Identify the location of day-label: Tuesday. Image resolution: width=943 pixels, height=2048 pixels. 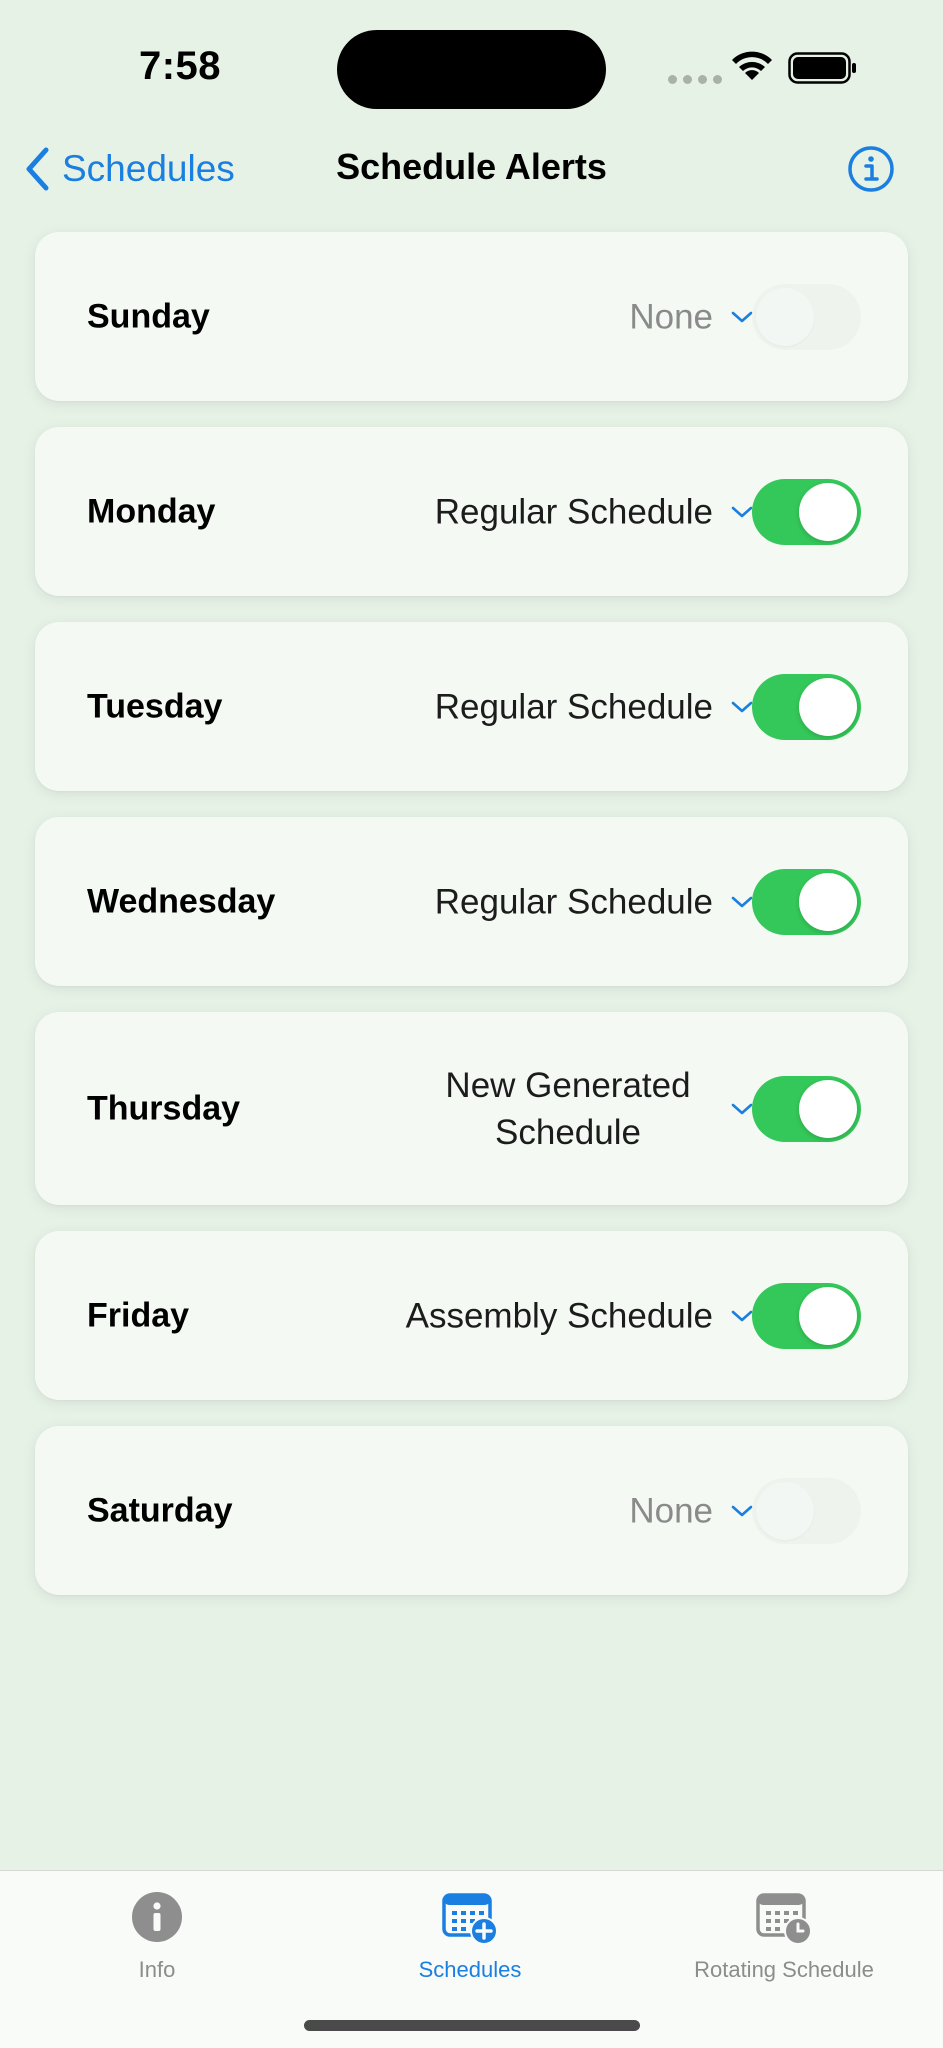
(155, 706).